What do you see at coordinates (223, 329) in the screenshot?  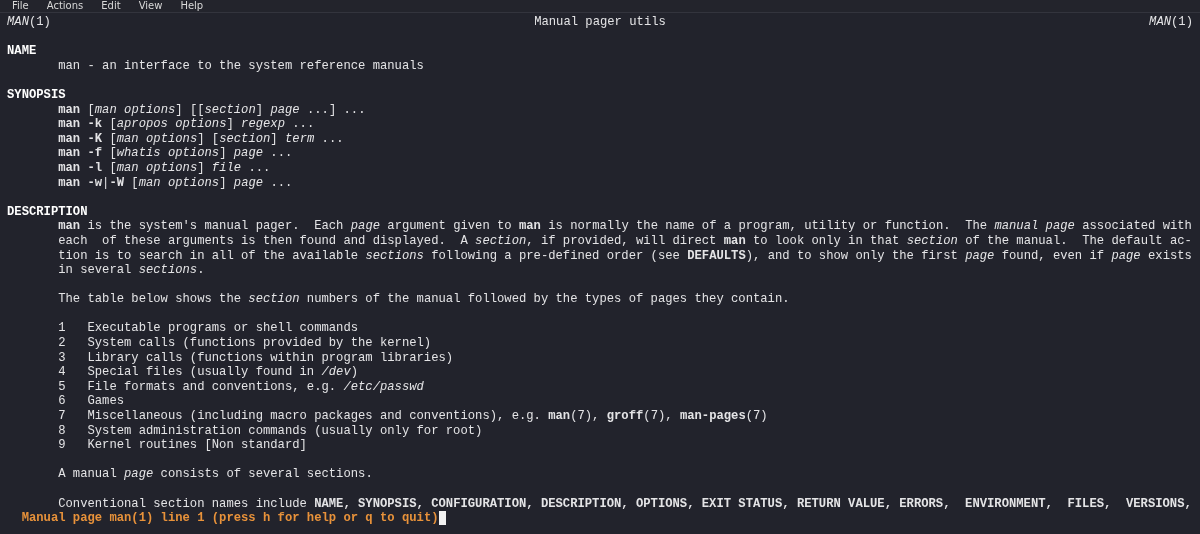 I see `section-description: Executable programs or shell commands` at bounding box center [223, 329].